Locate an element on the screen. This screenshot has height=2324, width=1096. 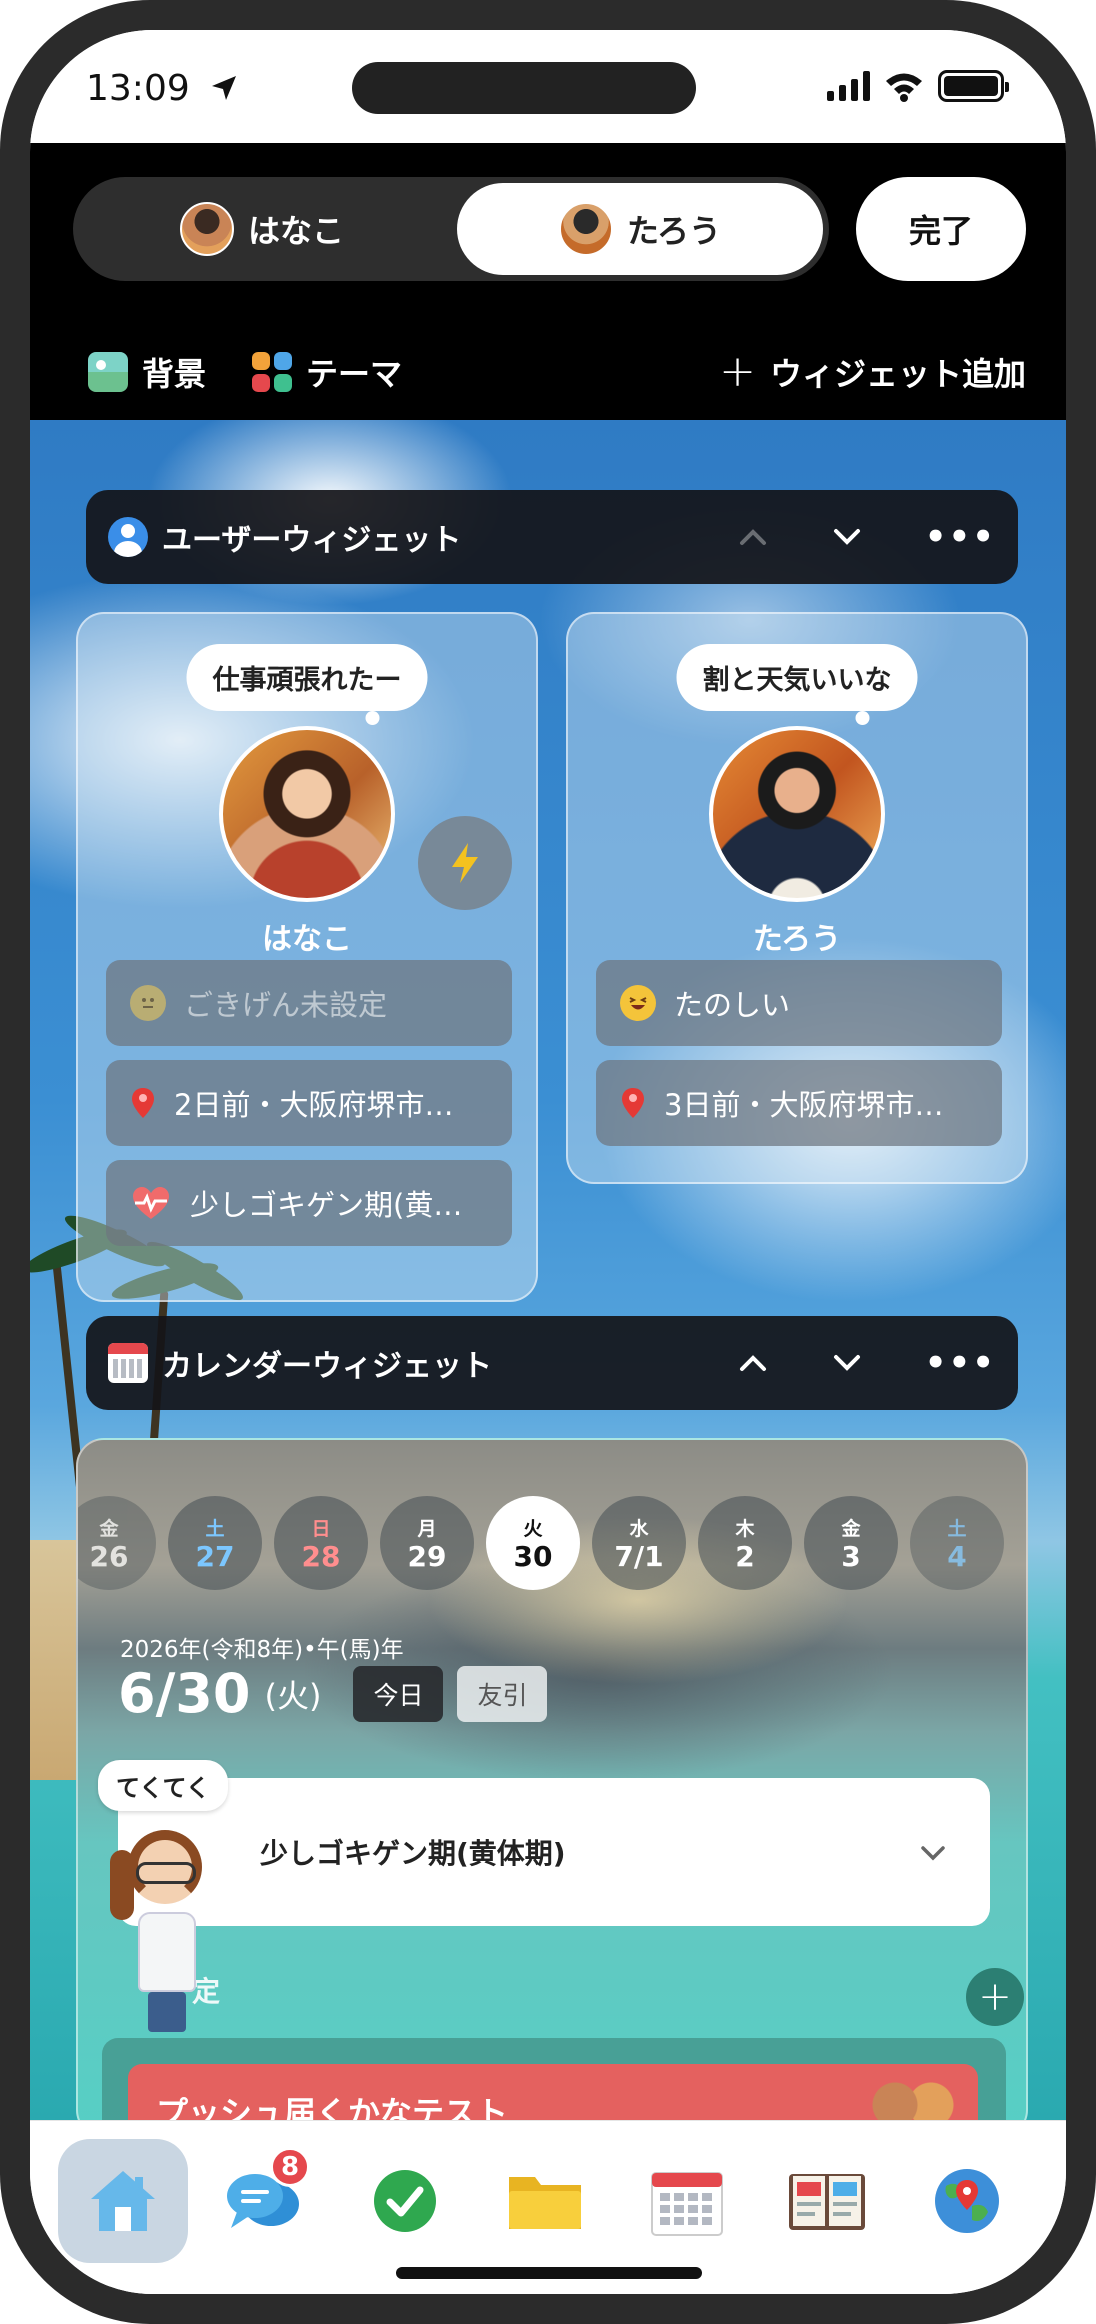
day-number: 29 is located at coordinates (427, 1556).